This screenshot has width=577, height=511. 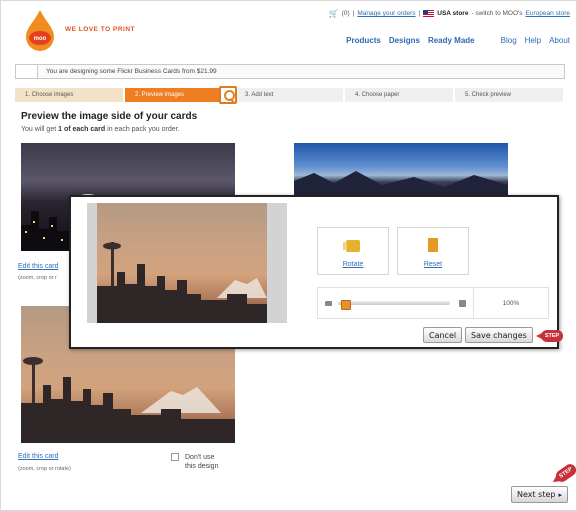 I want to click on zoom-in-icon, so click(x=462, y=303).